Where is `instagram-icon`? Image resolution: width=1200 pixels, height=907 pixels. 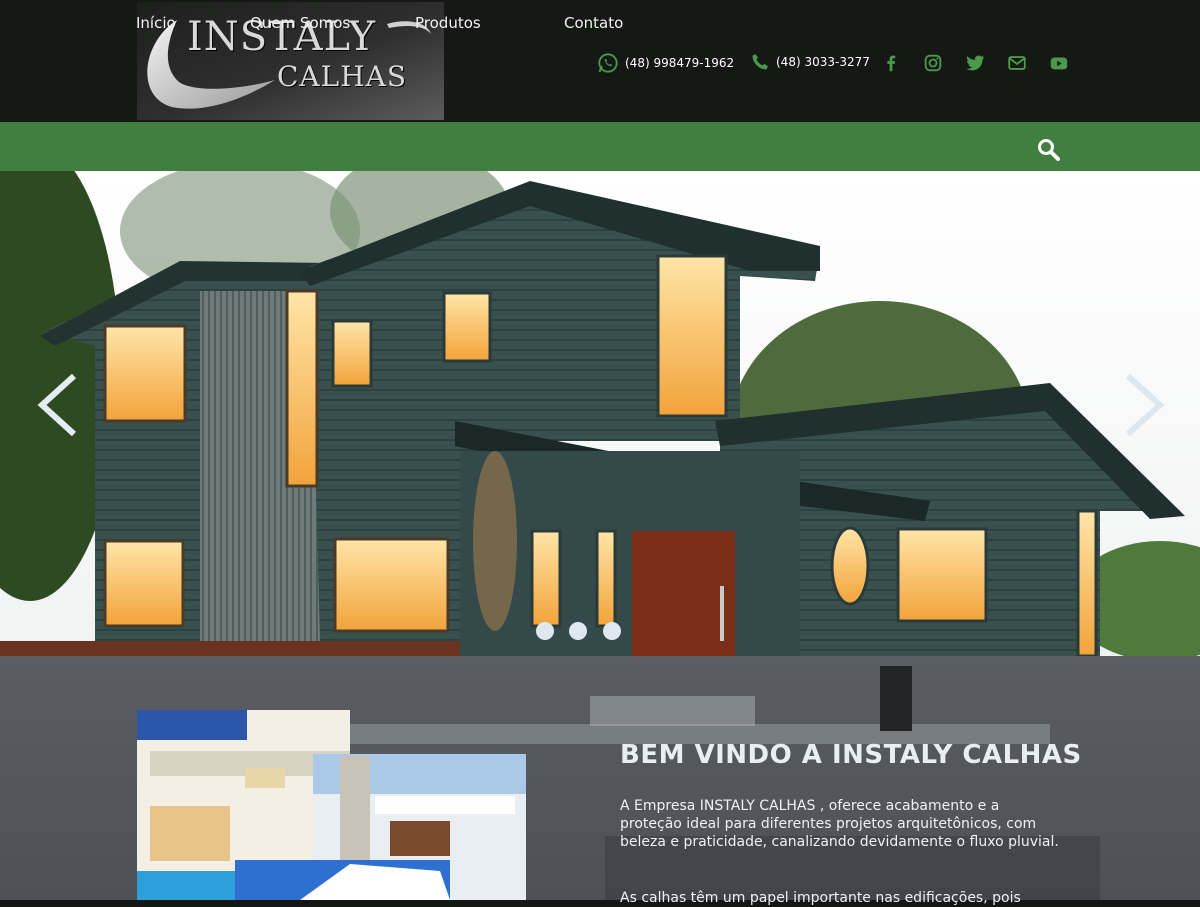 instagram-icon is located at coordinates (933, 63).